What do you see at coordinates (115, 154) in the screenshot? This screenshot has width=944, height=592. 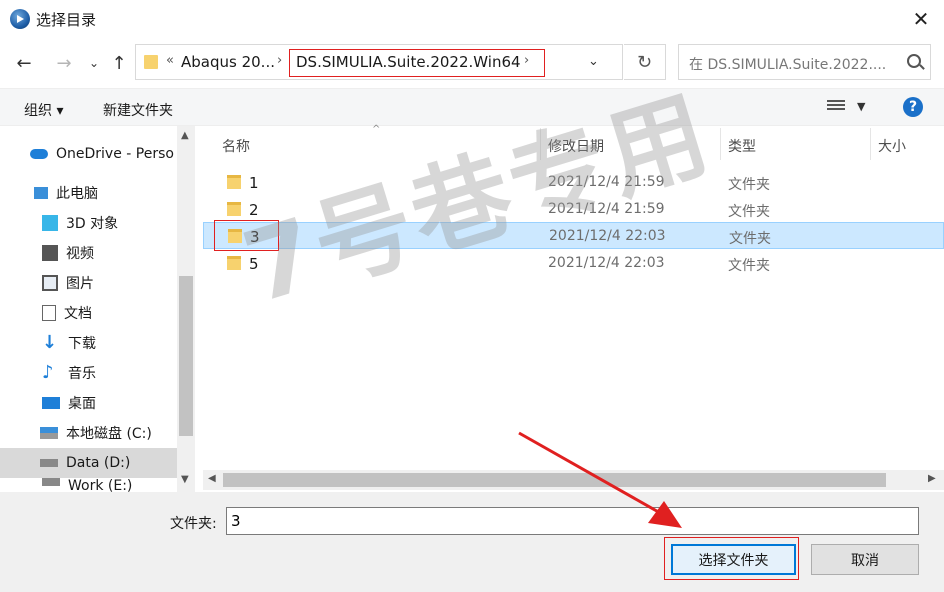 I see `sidebar-item-label: OneDrive - Perso` at bounding box center [115, 154].